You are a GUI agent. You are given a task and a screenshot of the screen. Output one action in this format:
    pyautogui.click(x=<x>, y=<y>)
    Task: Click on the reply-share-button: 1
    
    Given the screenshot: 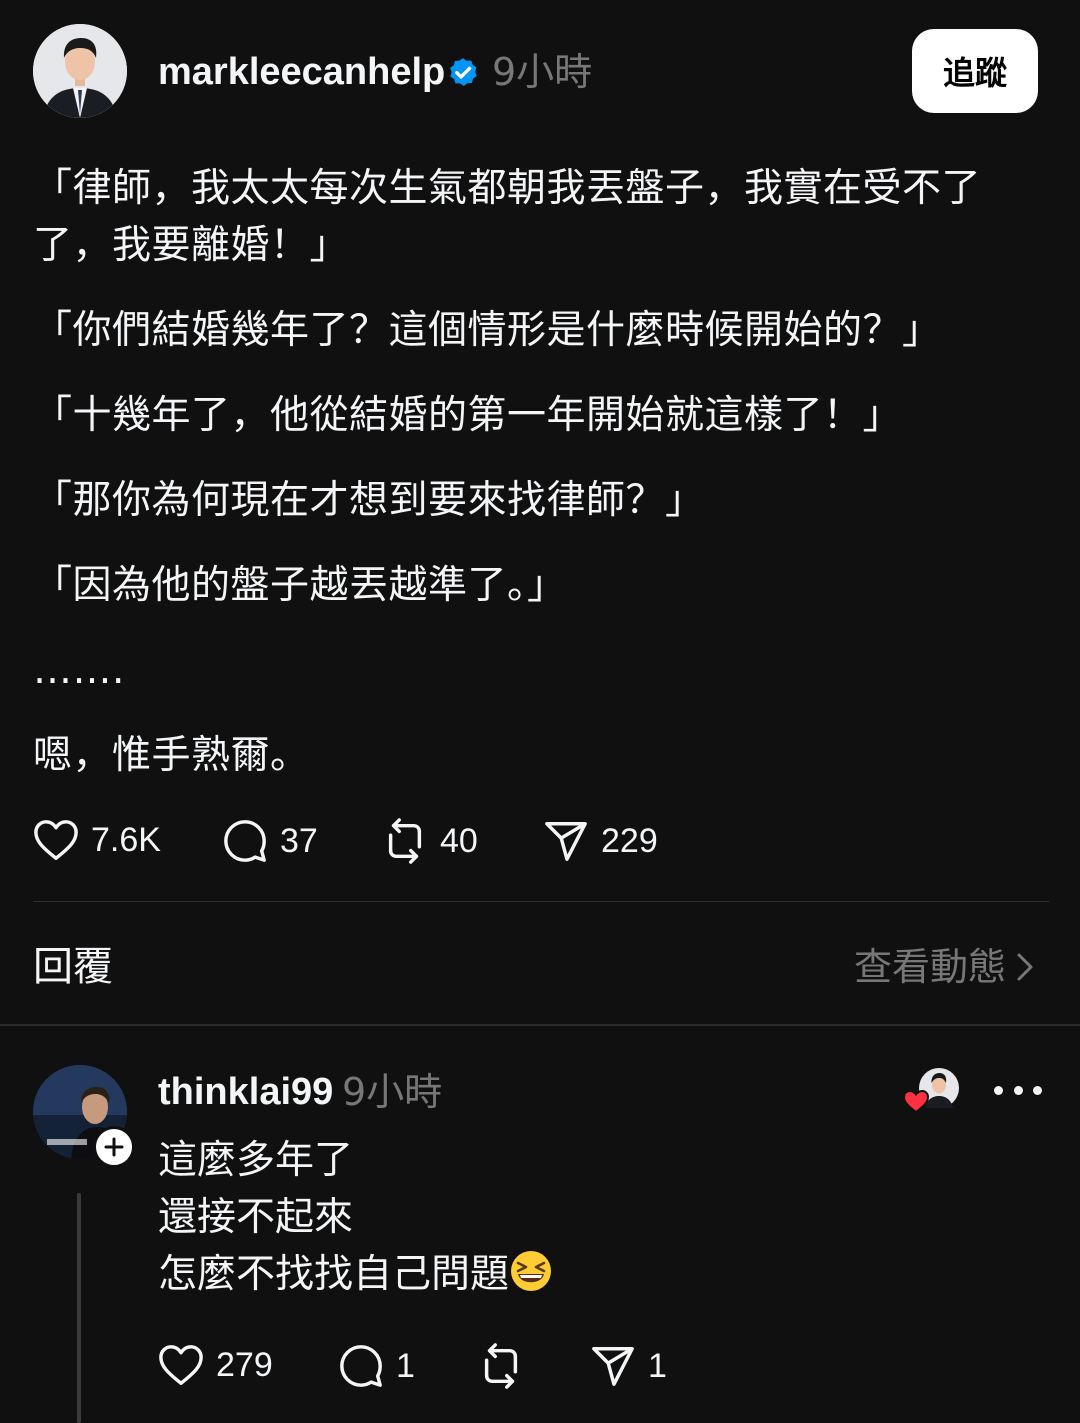 What is the action you would take?
    pyautogui.click(x=628, y=1366)
    